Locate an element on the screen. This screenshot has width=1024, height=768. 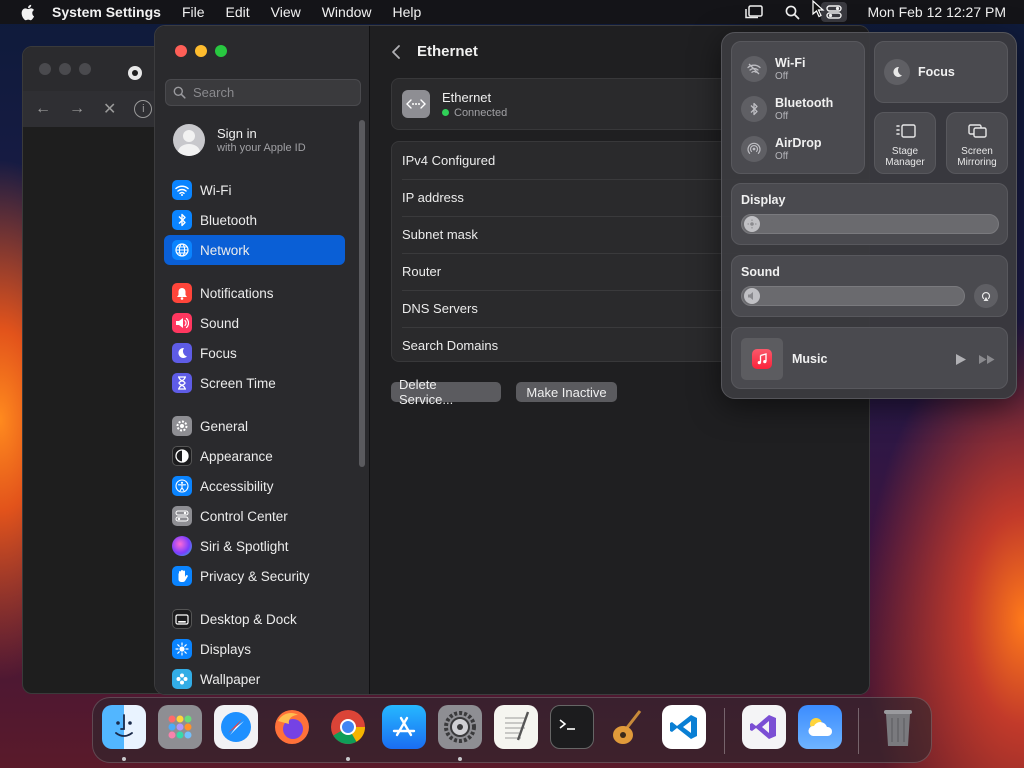
make-inactive-button: Make Inactive is located at coordinates (566, 392).